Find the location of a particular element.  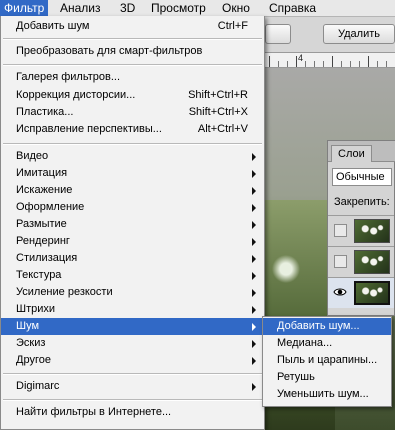

menu-bar: Фильтр Анализ 3D Просмотр Окно Справка is located at coordinates (197, 8).